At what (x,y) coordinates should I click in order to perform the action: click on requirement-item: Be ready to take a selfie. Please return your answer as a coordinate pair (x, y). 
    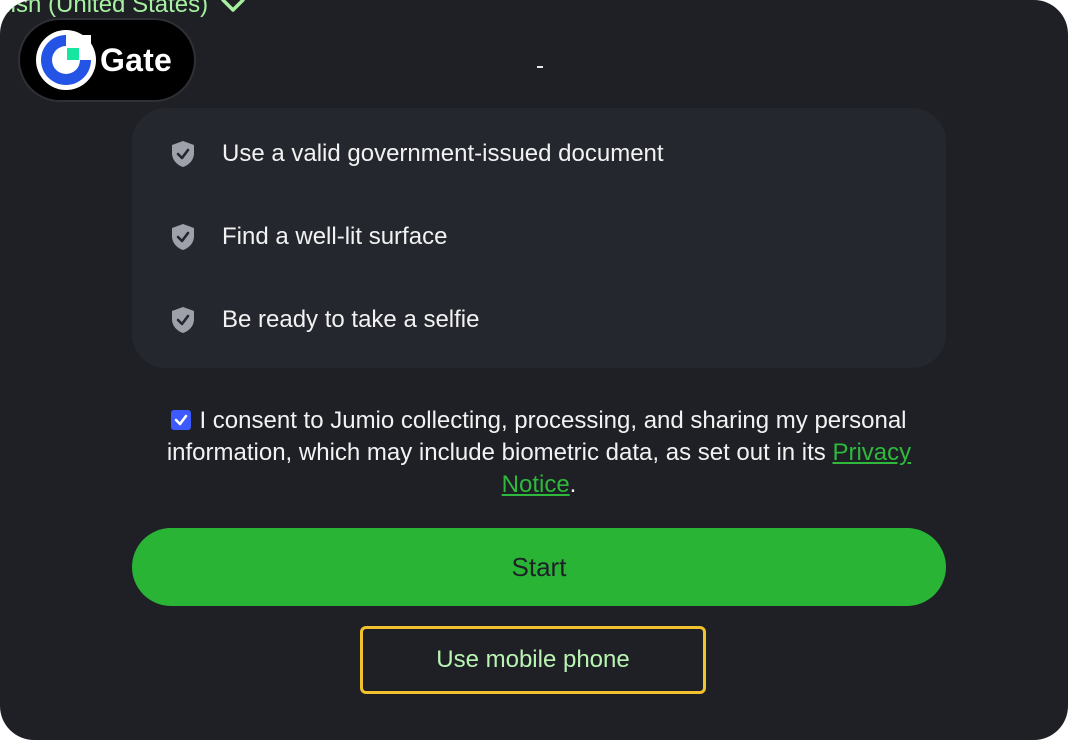
    Looking at the image, I should click on (324, 320).